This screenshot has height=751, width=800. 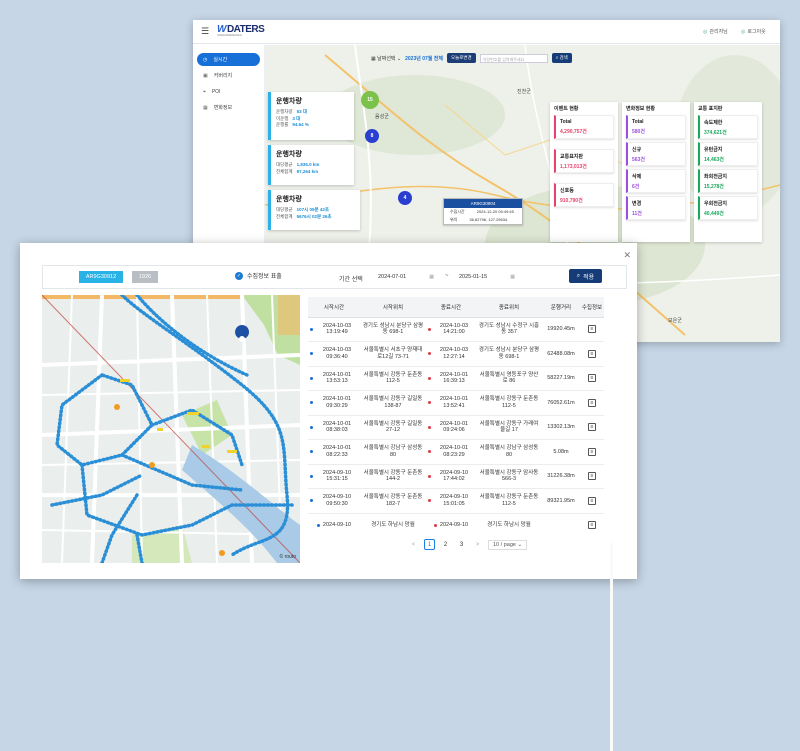 I want to click on page-button: 2, so click(x=445, y=544).